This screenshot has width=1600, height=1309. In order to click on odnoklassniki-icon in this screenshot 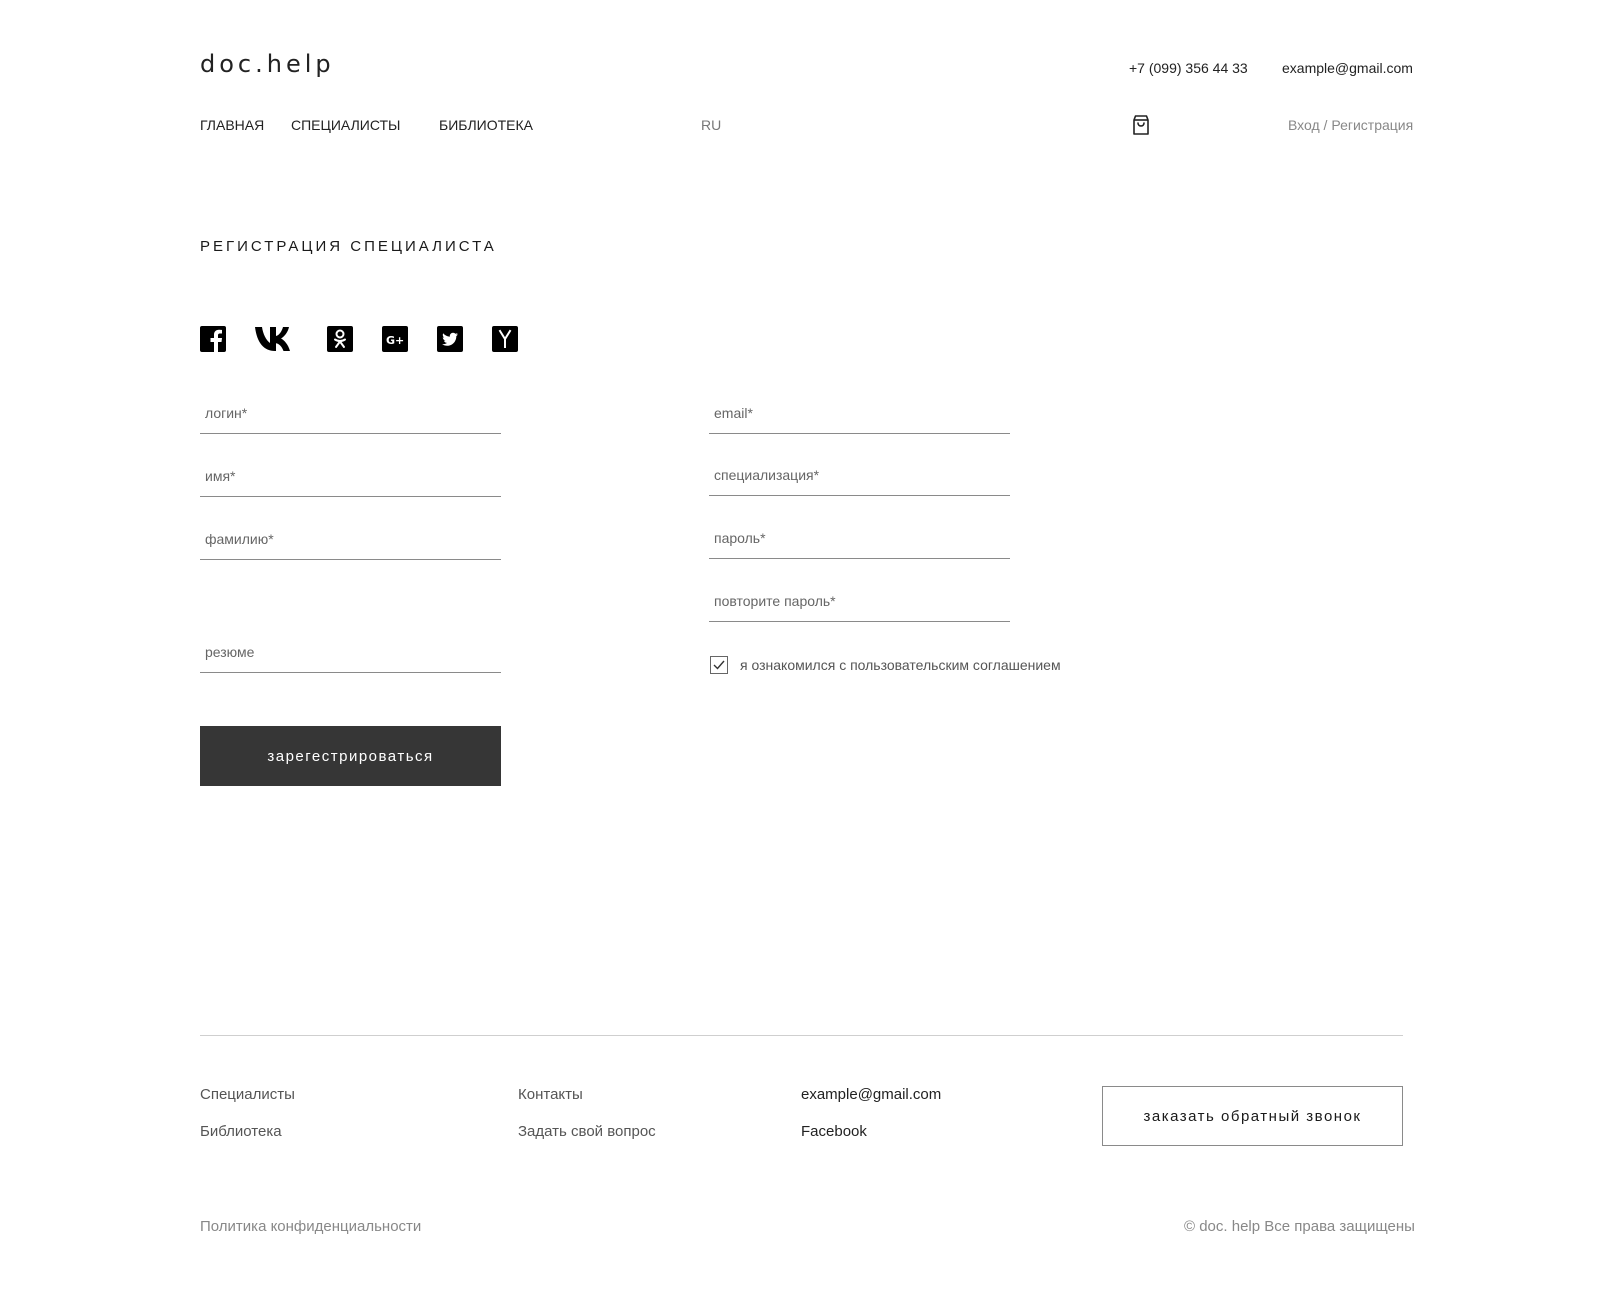, I will do `click(340, 339)`.